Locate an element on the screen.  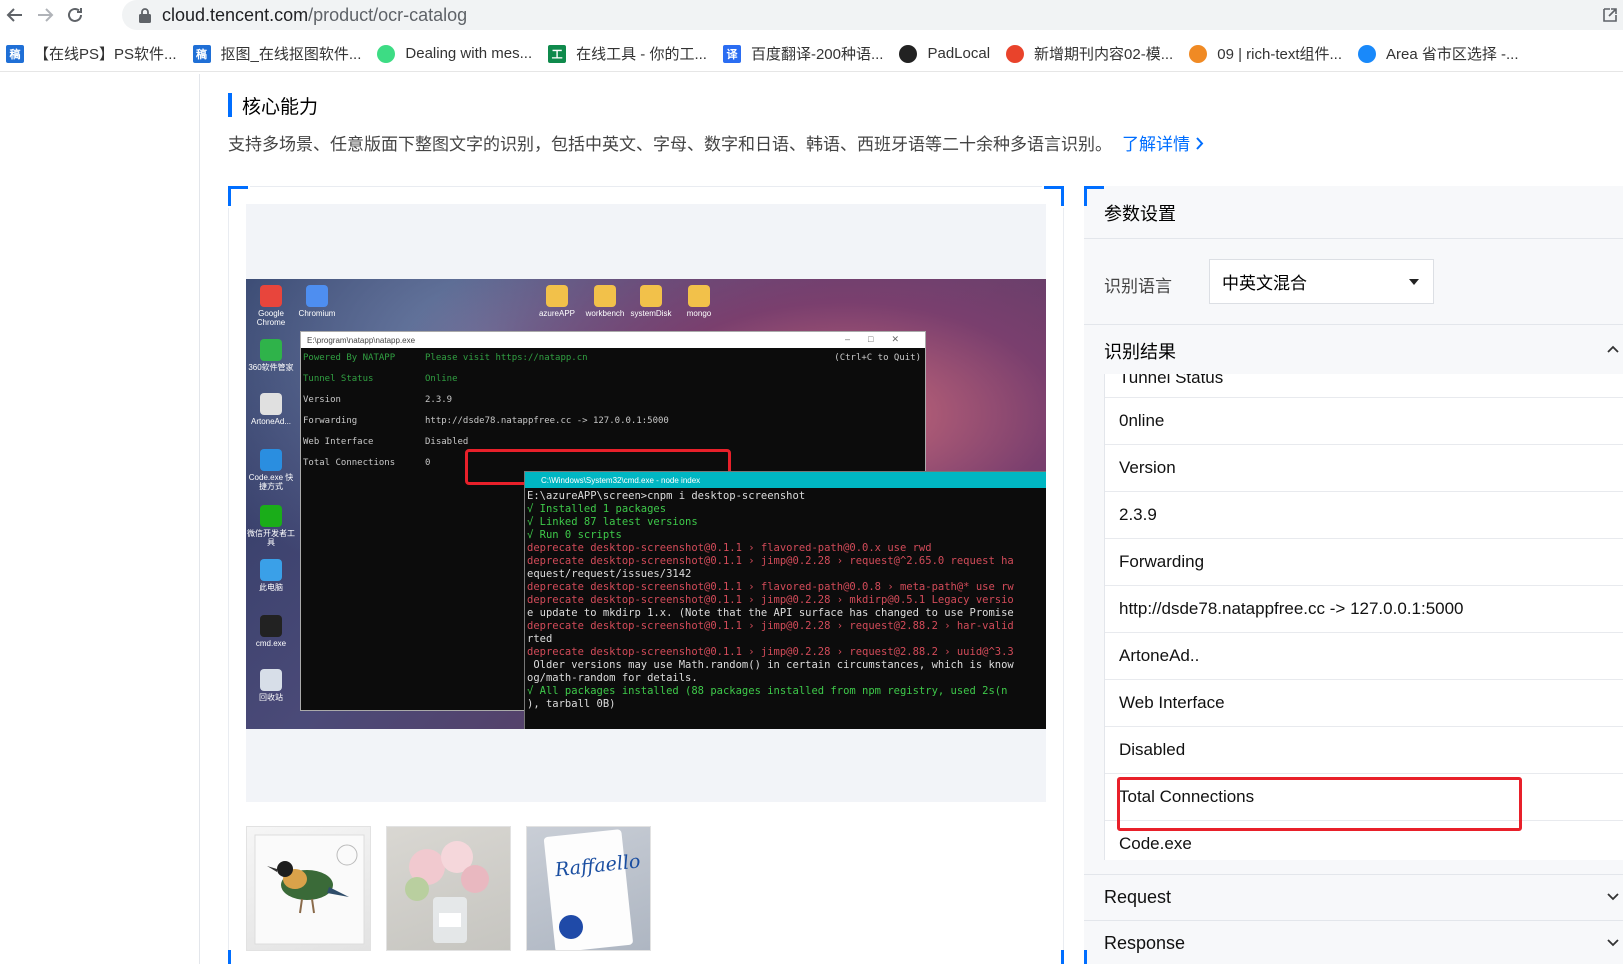
window-controls-icon: –□✕ is located at coordinates (881, 339).